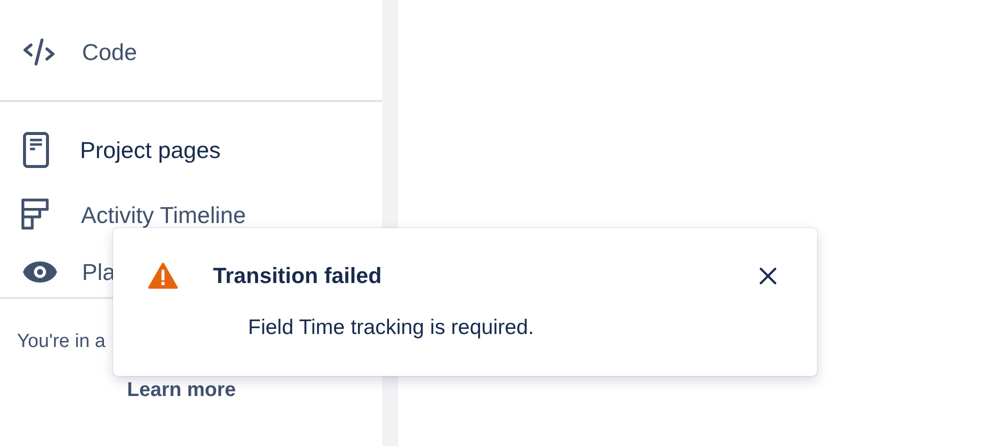 This screenshot has height=446, width=999. What do you see at coordinates (297, 276) in the screenshot?
I see `flag-title: Transition failed` at bounding box center [297, 276].